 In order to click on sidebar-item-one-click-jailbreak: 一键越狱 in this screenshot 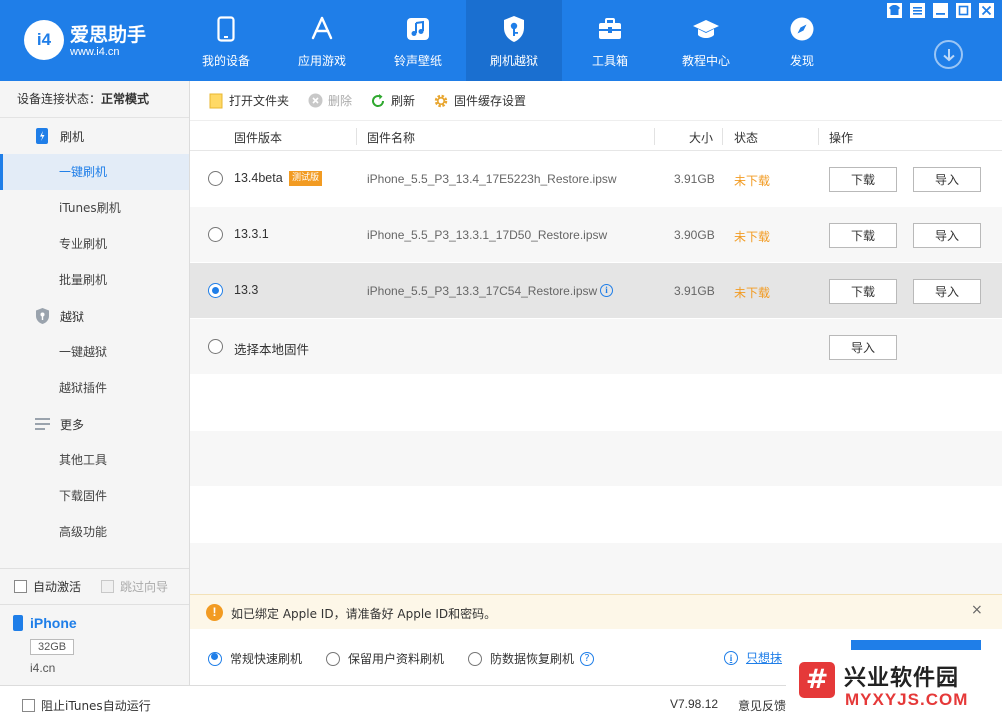, I will do `click(94, 352)`.